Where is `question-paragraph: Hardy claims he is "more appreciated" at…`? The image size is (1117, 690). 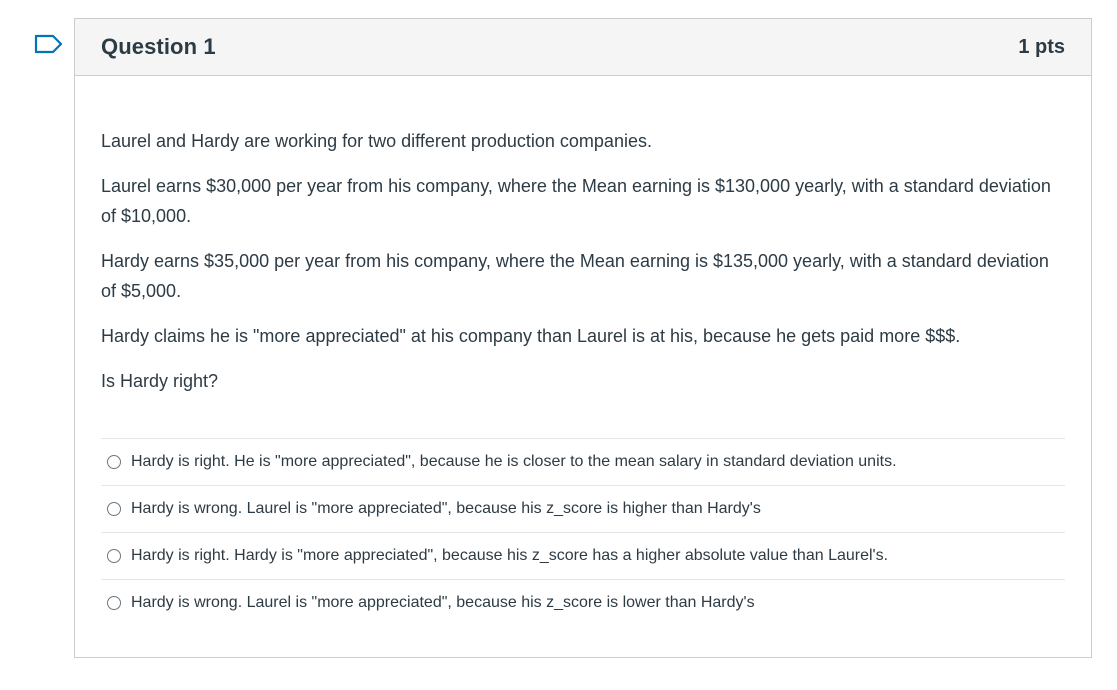 question-paragraph: Hardy claims he is "more appreciated" at… is located at coordinates (531, 336).